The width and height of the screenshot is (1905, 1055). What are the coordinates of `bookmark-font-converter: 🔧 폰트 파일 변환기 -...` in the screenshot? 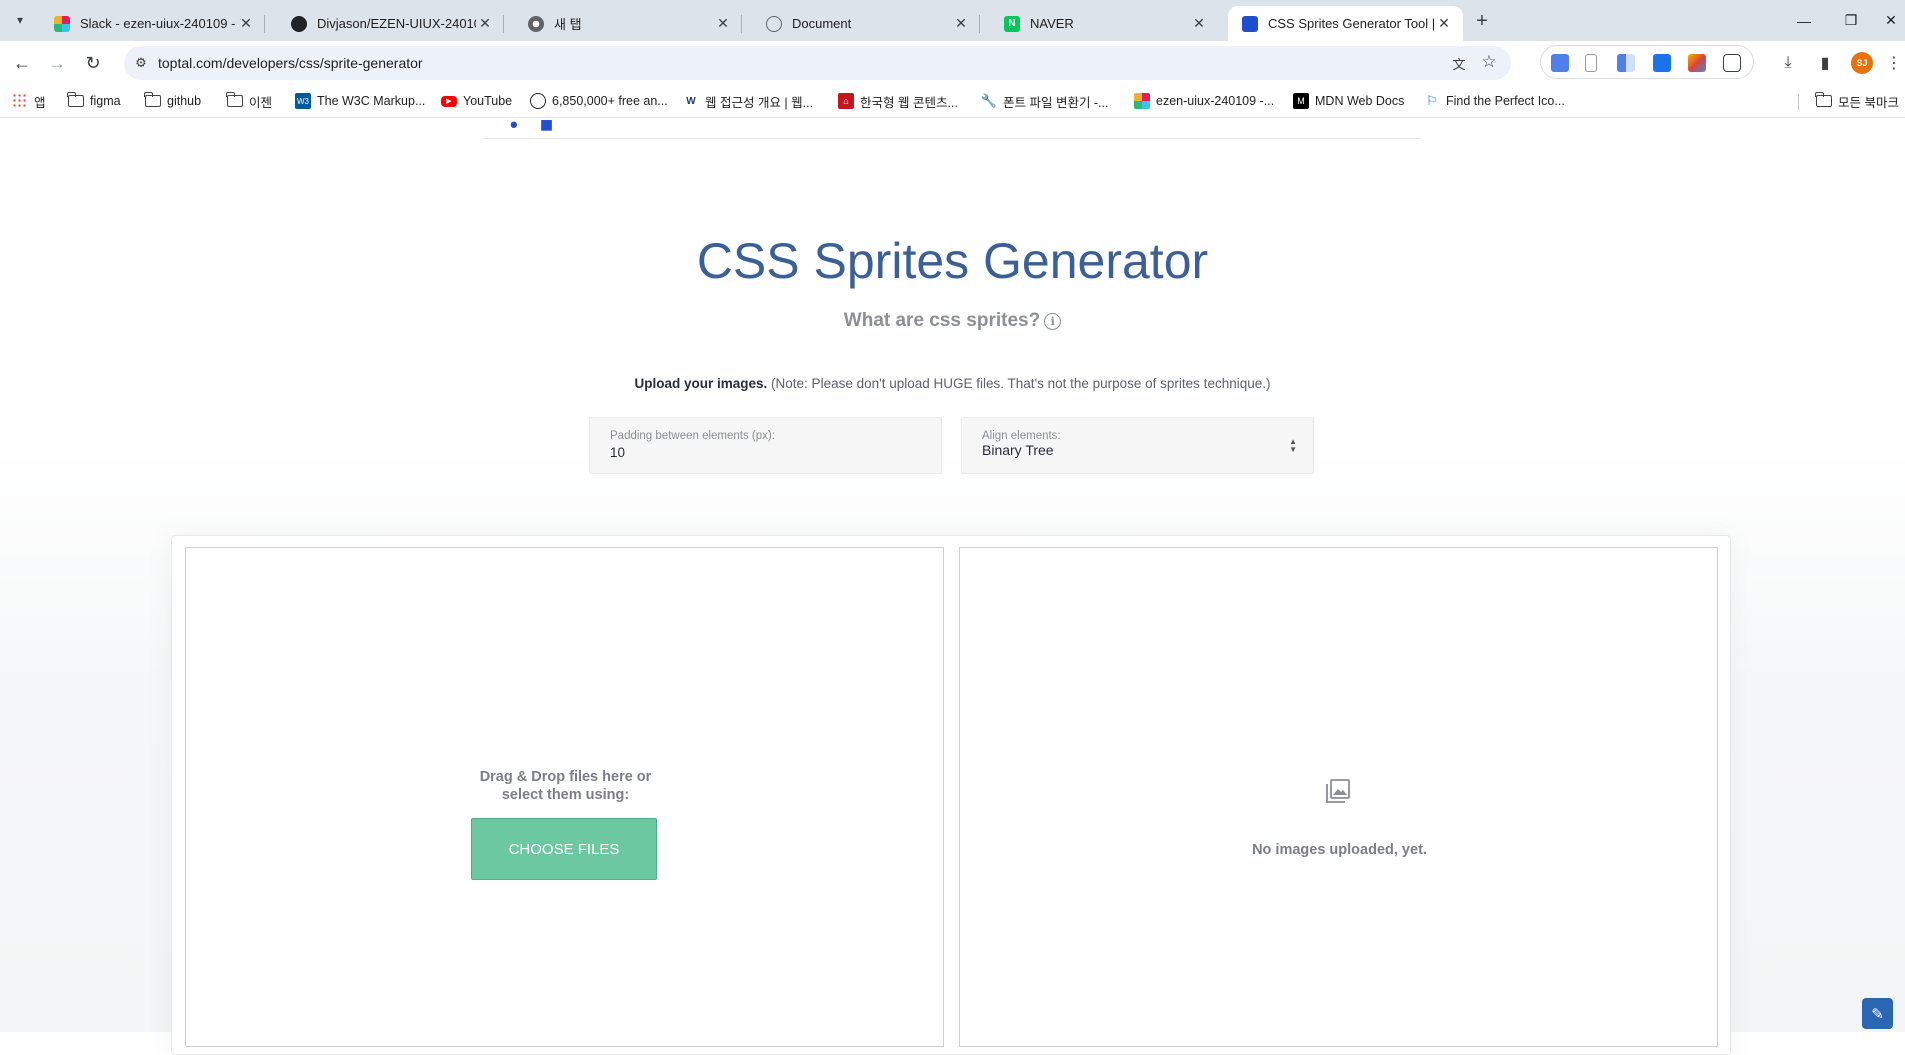 It's located at (1045, 101).